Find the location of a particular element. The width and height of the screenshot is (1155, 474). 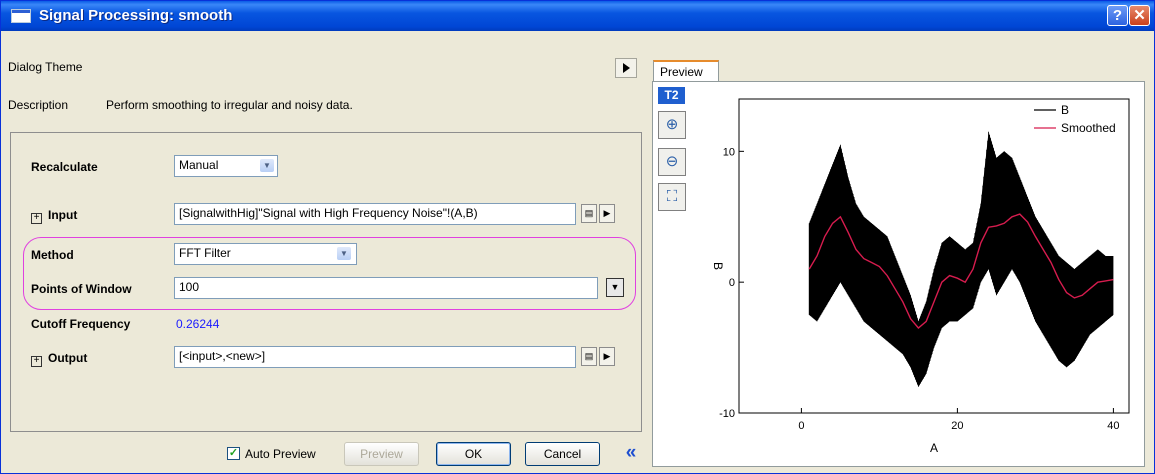

dialog-theme-button is located at coordinates (626, 68).